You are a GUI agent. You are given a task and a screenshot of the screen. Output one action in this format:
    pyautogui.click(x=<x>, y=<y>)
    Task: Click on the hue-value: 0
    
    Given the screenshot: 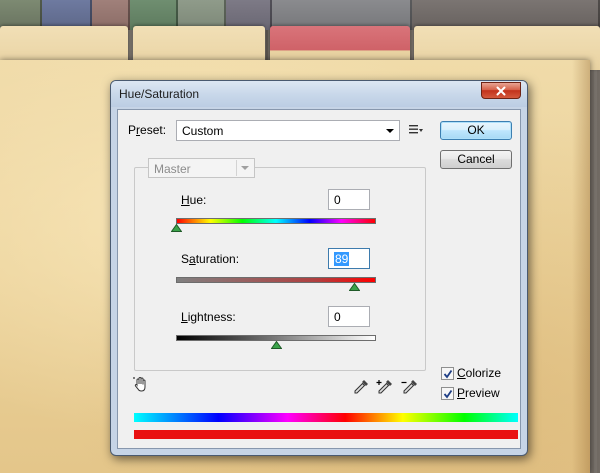 What is the action you would take?
    pyautogui.click(x=337, y=200)
    